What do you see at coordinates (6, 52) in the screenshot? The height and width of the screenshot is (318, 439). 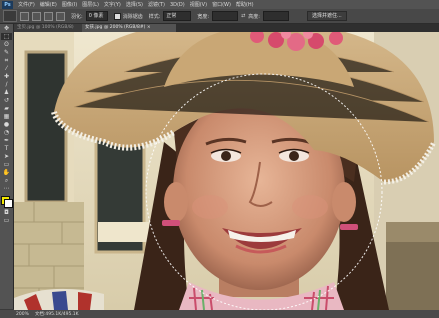 I see `quick-select-tool-icon: ✎` at bounding box center [6, 52].